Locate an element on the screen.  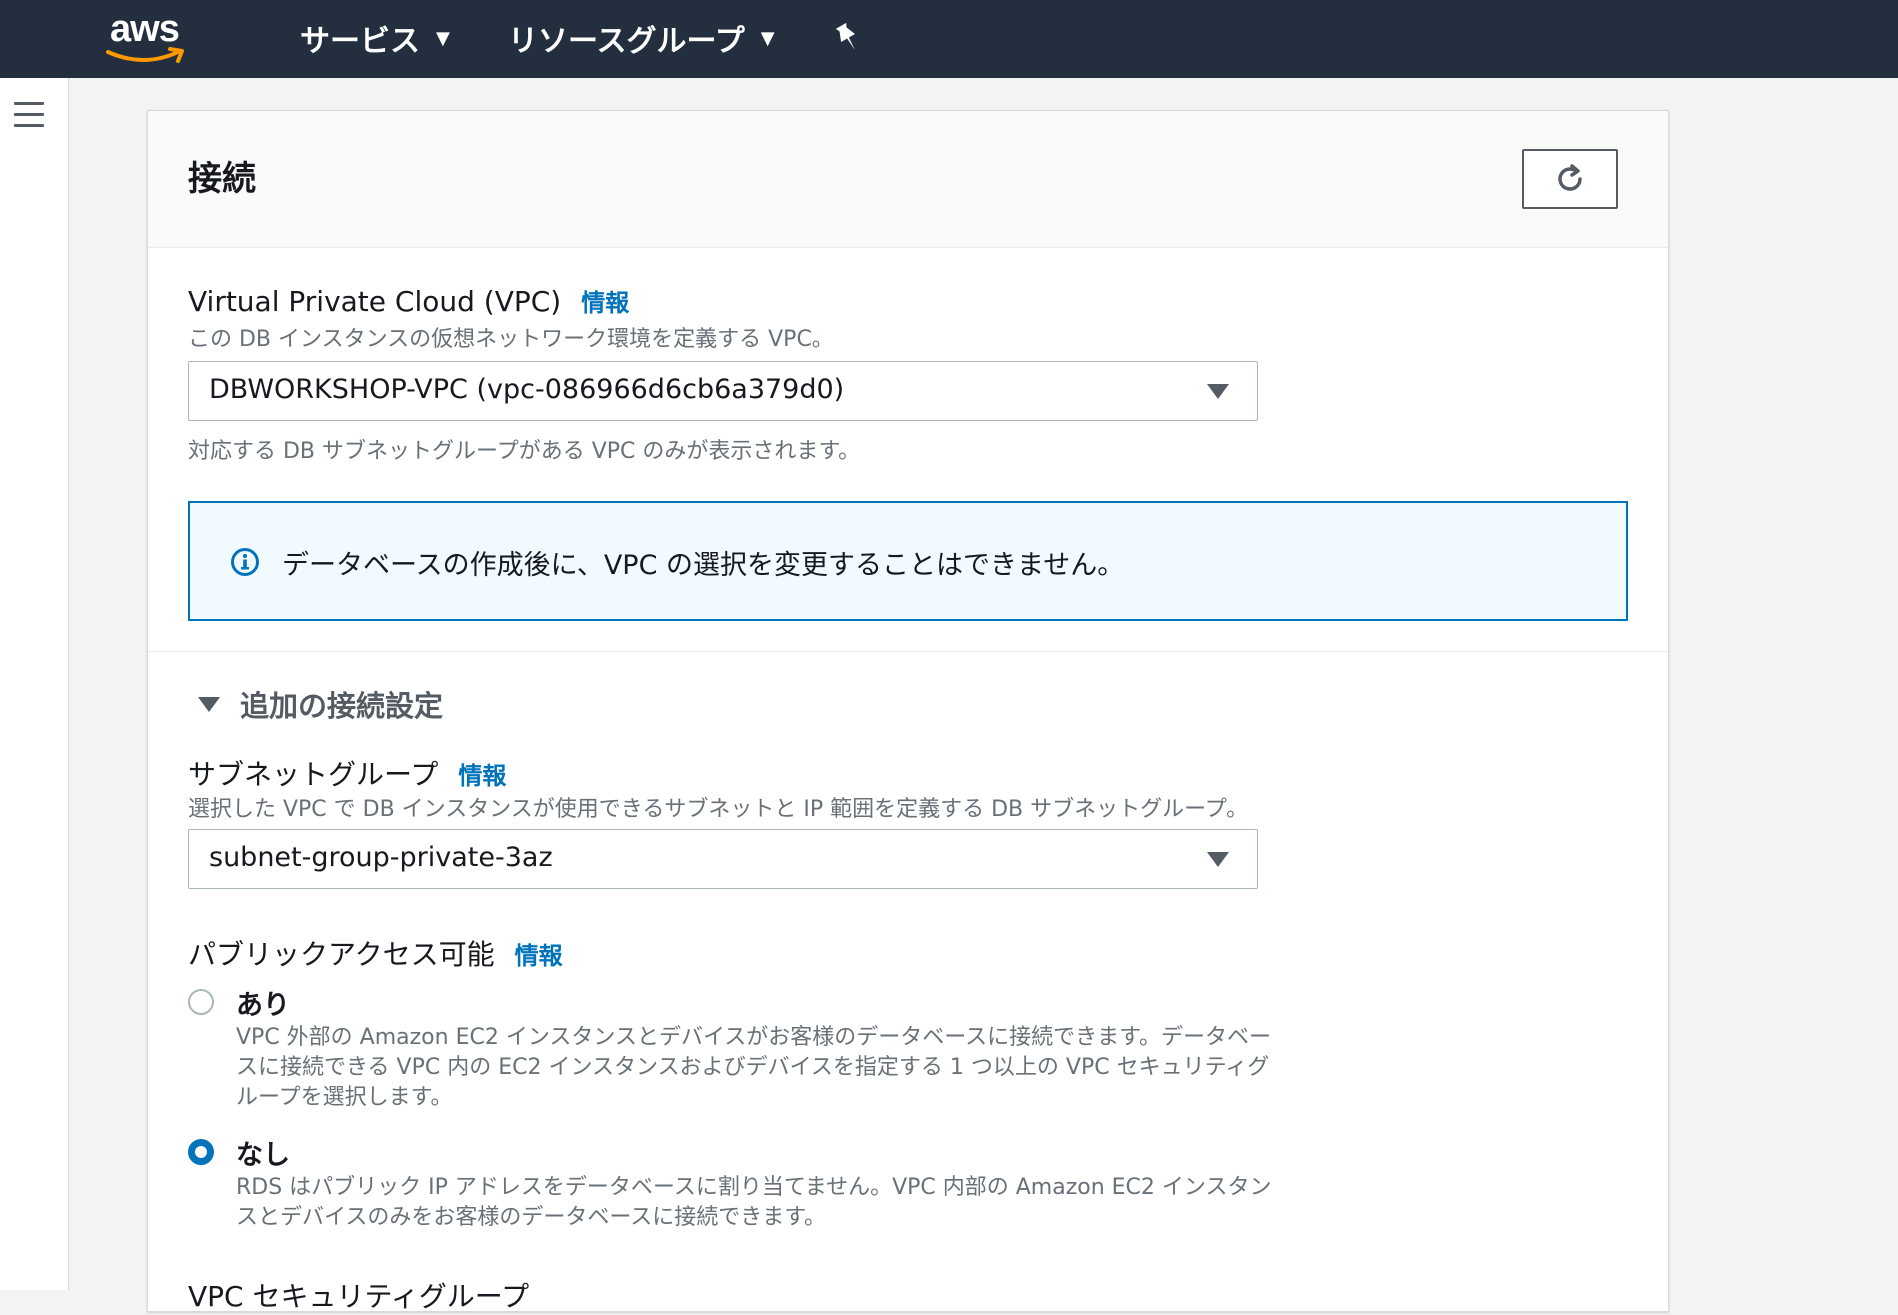
page-title: 接続 is located at coordinates (222, 179).